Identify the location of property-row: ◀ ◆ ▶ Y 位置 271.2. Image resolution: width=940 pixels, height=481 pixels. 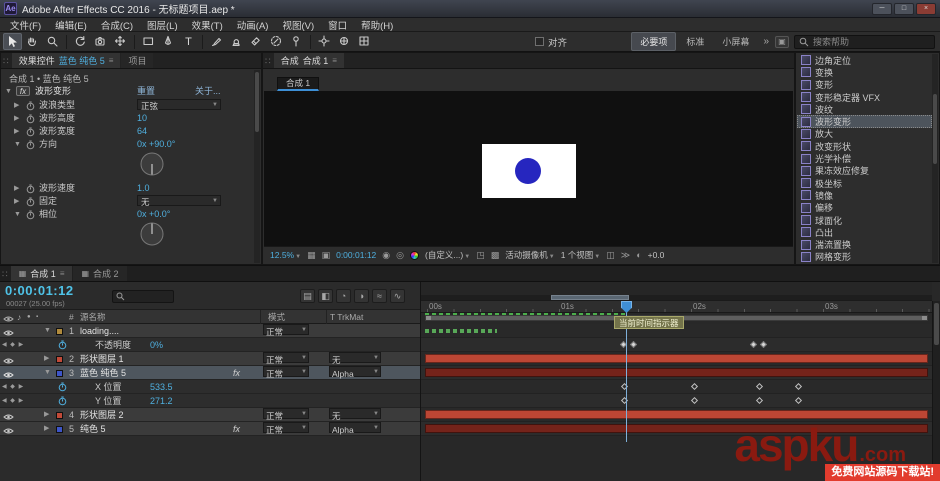
(210, 401).